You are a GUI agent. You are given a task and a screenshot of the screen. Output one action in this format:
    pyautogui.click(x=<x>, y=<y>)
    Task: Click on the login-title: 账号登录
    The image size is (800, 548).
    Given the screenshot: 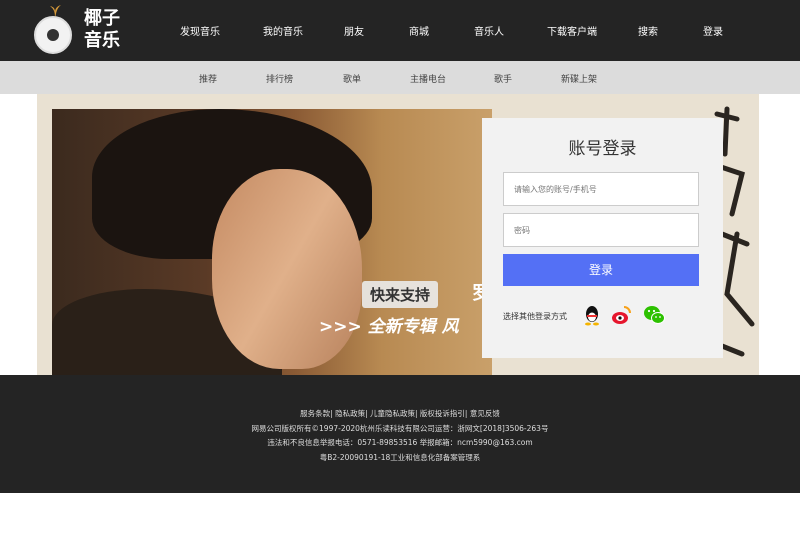 What is the action you would take?
    pyautogui.click(x=602, y=149)
    